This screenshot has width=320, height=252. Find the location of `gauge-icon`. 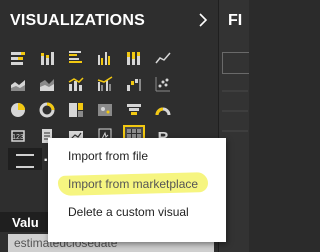

gauge-icon is located at coordinates (163, 110).